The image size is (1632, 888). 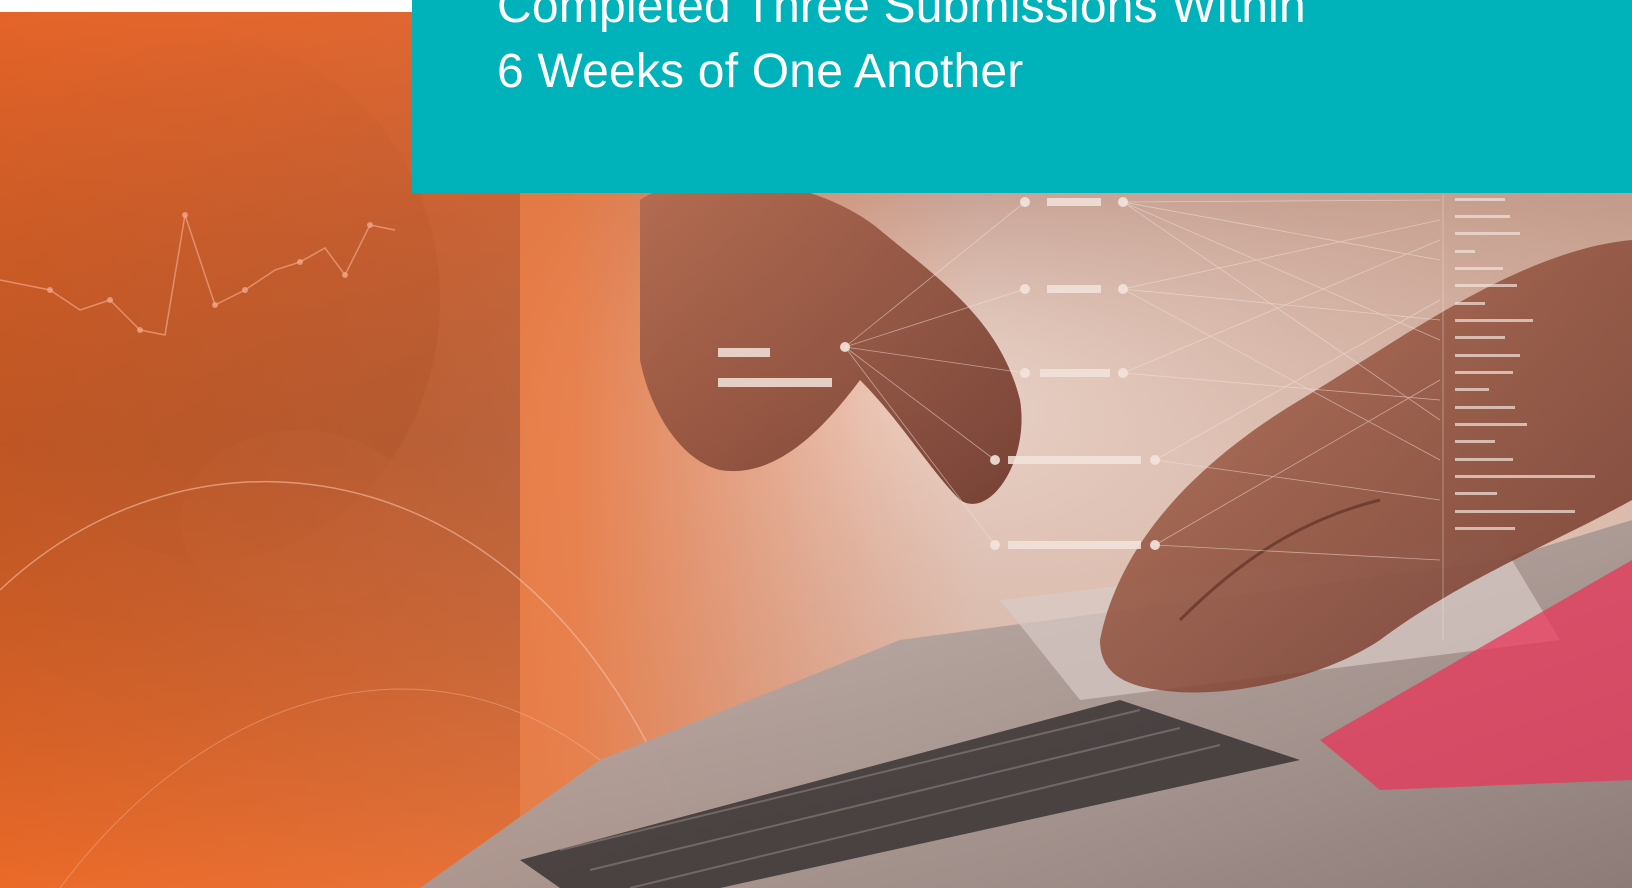 I want to click on headline-line-2: 6 Weeks of One Another, so click(x=760, y=71).